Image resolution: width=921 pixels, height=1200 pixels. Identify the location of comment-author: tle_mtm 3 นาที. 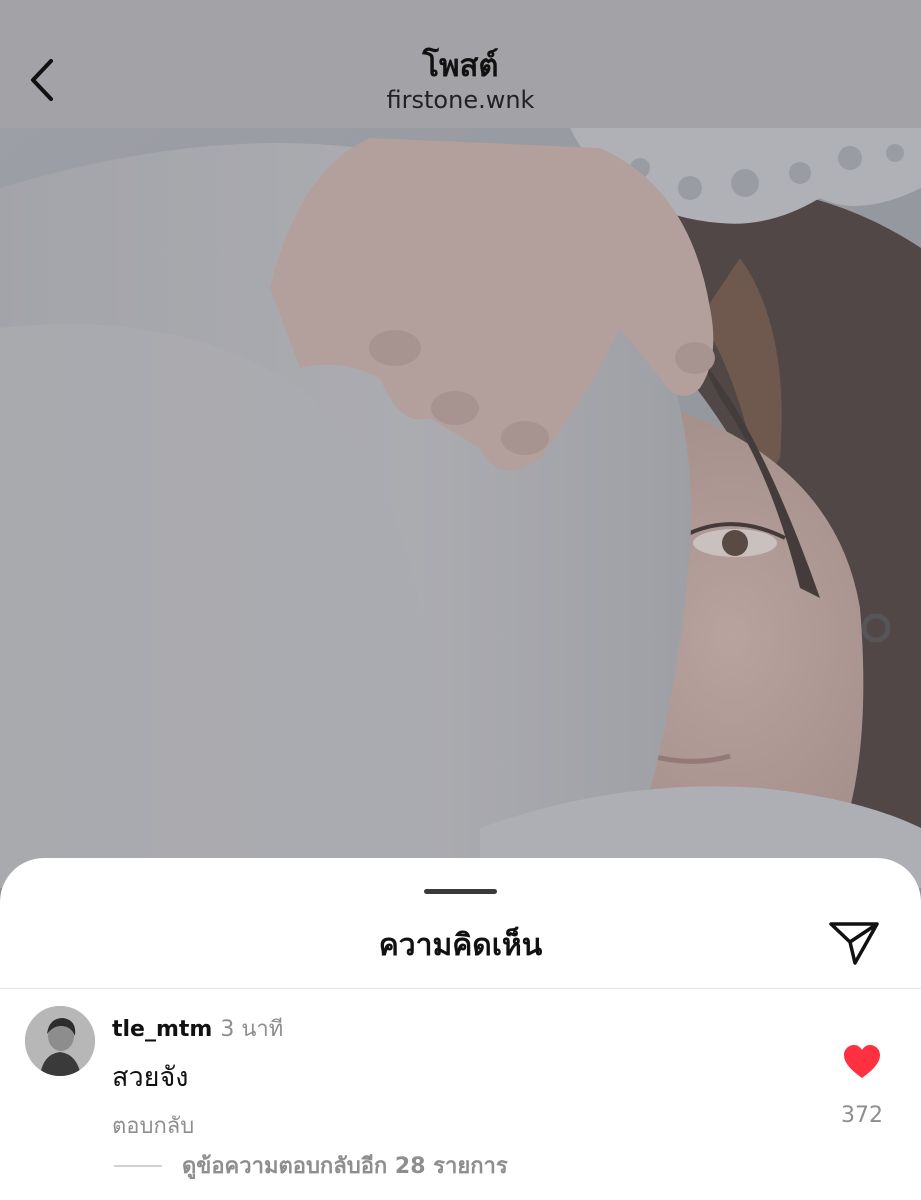
(197, 1028).